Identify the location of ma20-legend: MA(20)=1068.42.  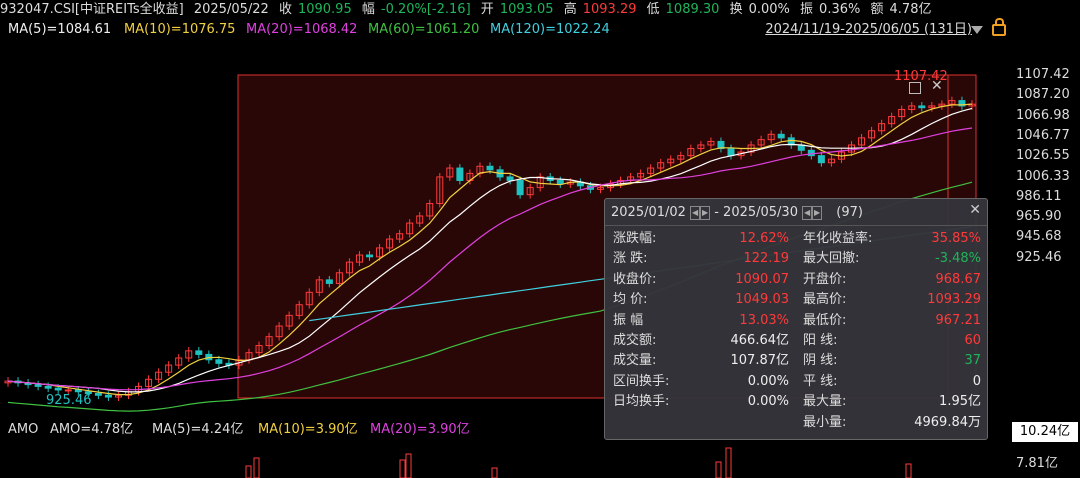
(302, 29).